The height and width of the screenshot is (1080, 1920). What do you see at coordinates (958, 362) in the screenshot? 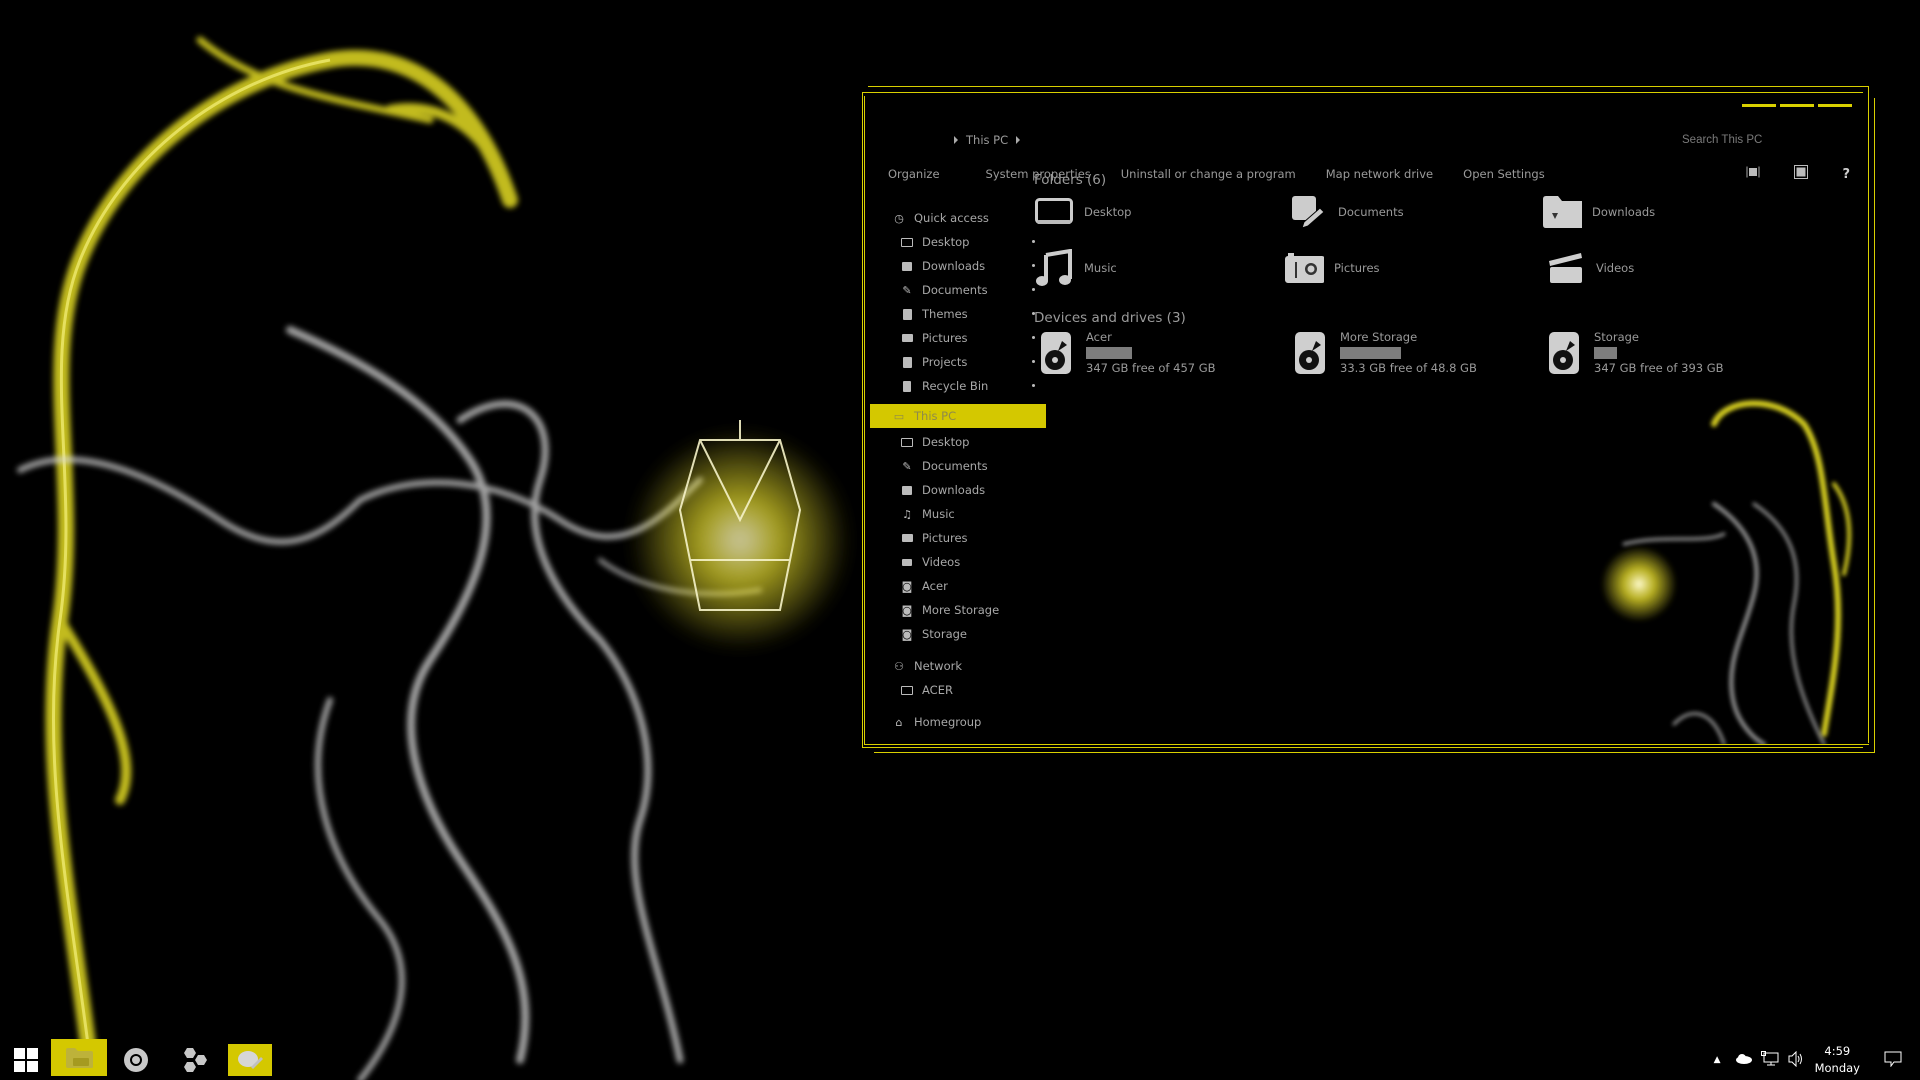
I see `nav-qa-projects: Projects` at bounding box center [958, 362].